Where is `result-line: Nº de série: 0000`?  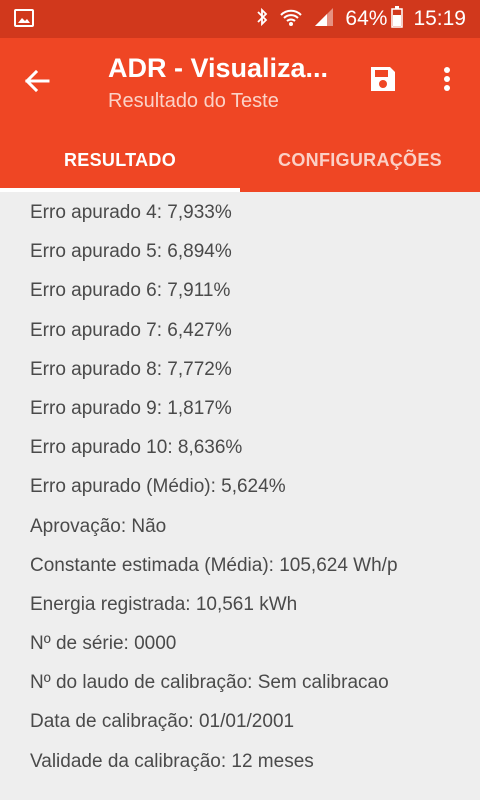
result-line: Nº de série: 0000 is located at coordinates (103, 644).